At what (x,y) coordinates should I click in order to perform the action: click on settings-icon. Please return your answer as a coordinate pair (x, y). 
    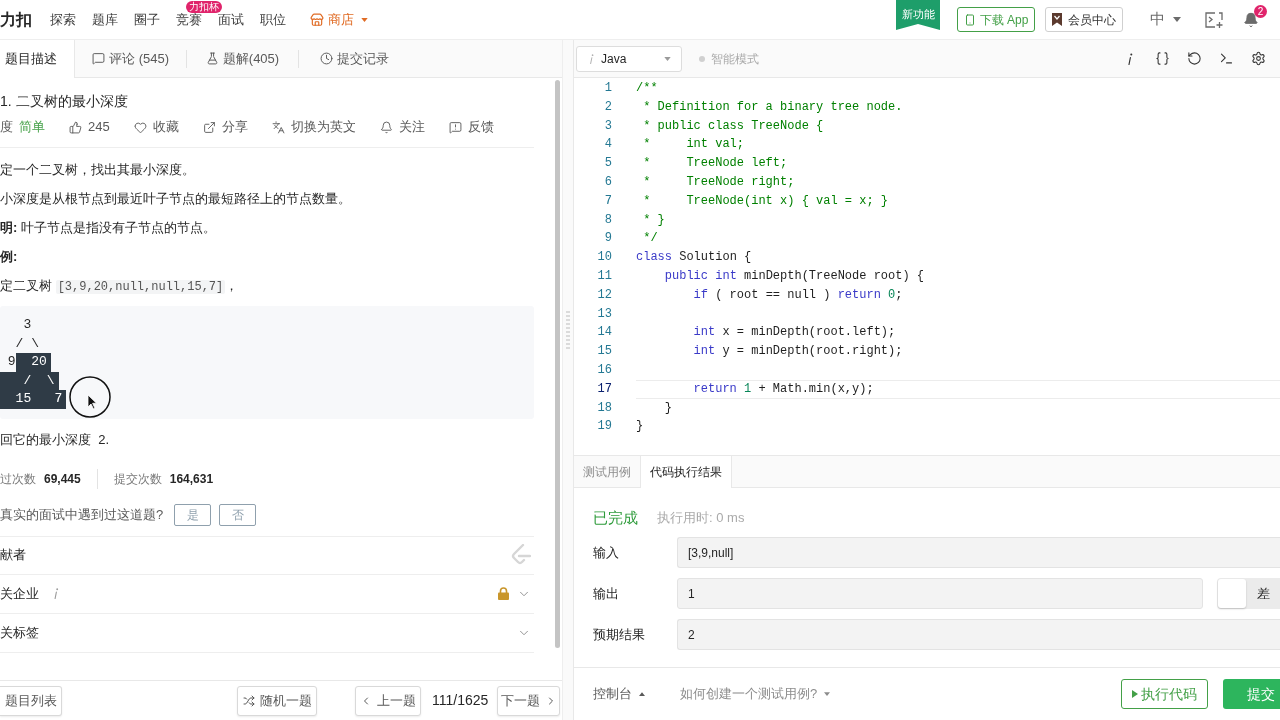
    Looking at the image, I should click on (1258, 58).